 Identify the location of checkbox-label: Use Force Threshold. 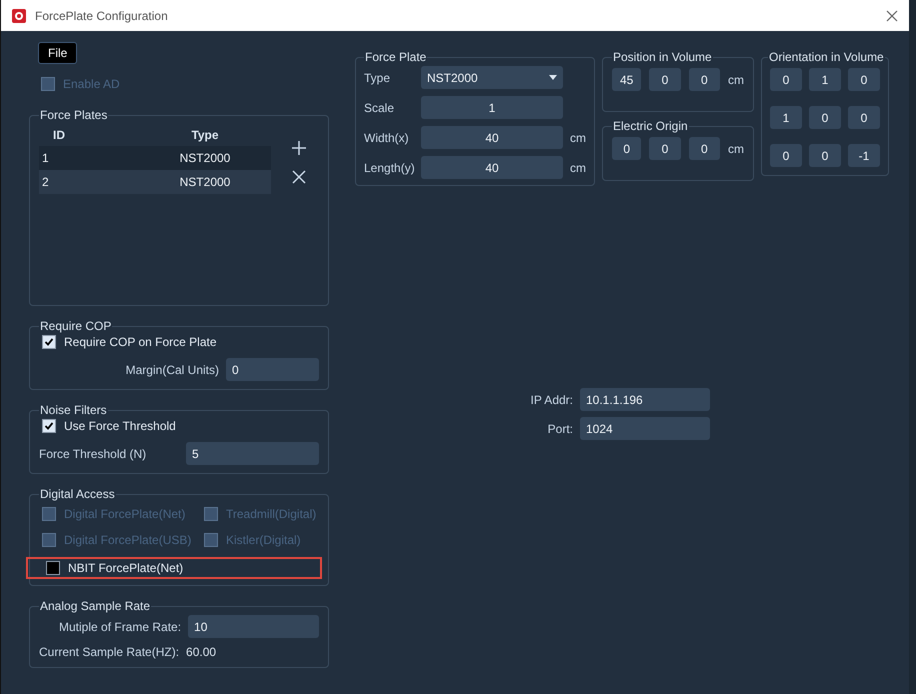
(120, 426).